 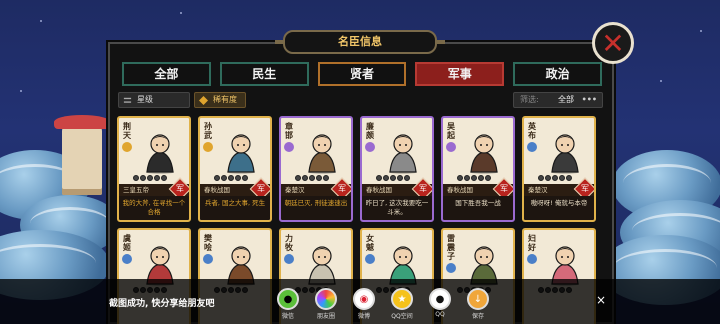 What do you see at coordinates (162, 304) in the screenshot?
I see `share-message: 截图成功, 快分享给朋友吧` at bounding box center [162, 304].